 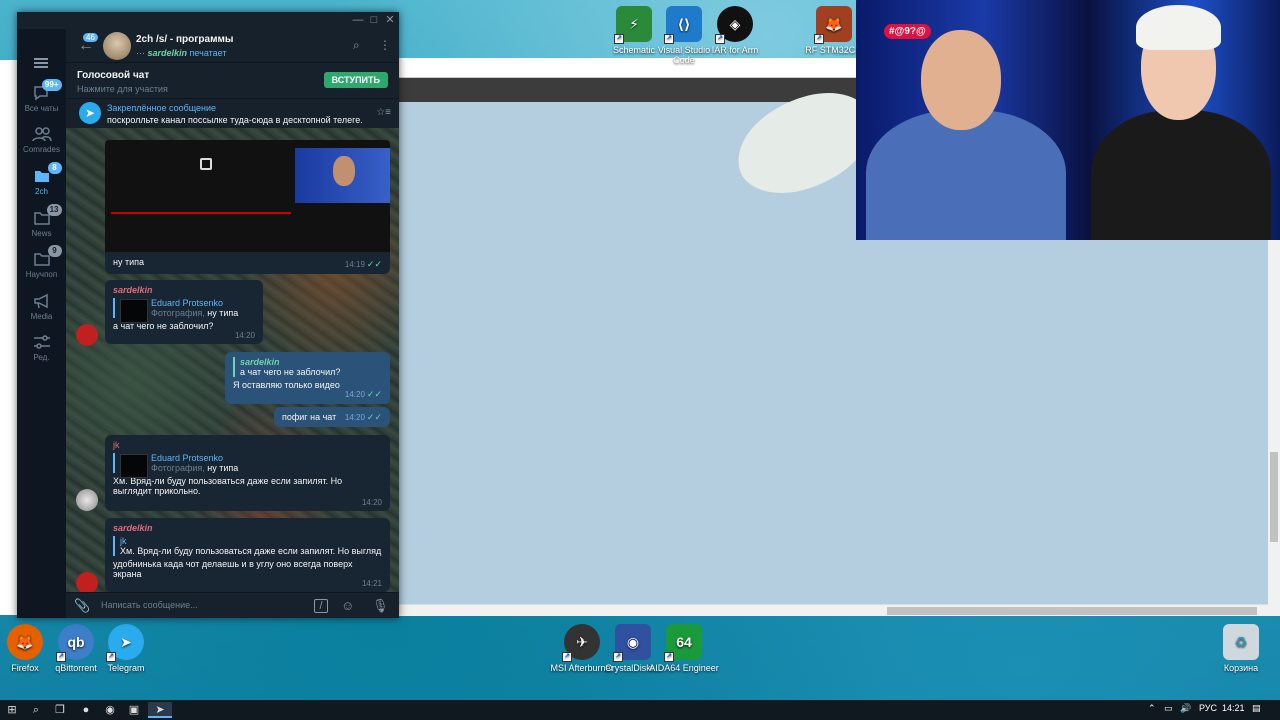 I want to click on video-progress-bar, so click(x=201, y=213).